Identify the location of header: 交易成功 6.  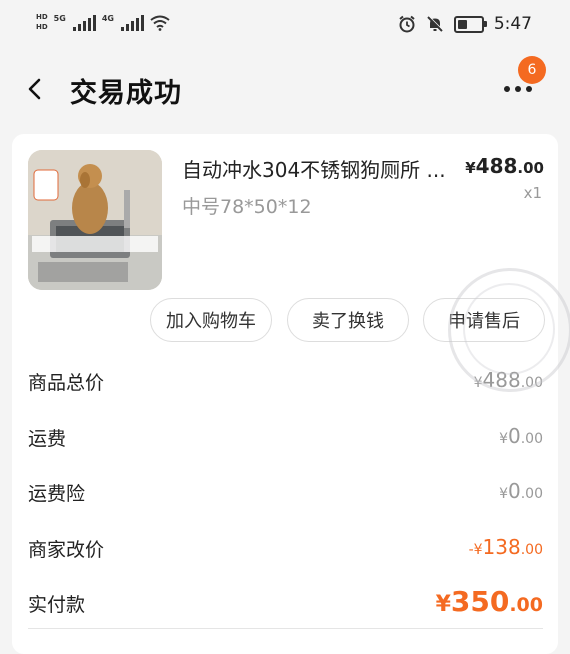
(285, 91).